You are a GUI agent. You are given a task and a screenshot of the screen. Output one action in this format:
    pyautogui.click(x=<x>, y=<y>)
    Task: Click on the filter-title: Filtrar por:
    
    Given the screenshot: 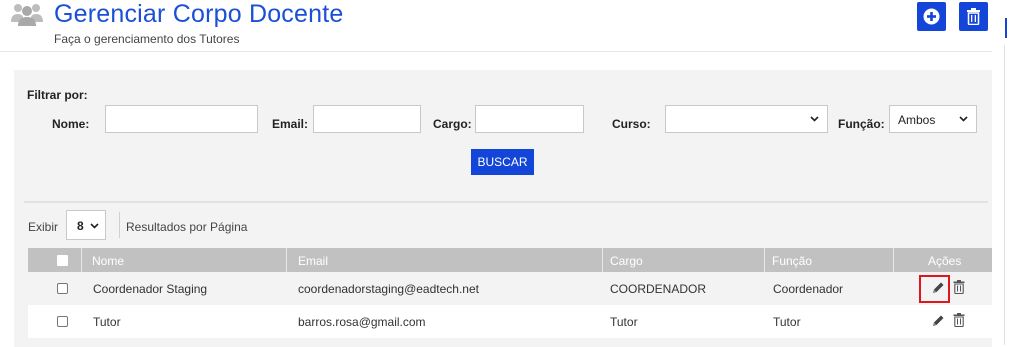 What is the action you would take?
    pyautogui.click(x=57, y=95)
    